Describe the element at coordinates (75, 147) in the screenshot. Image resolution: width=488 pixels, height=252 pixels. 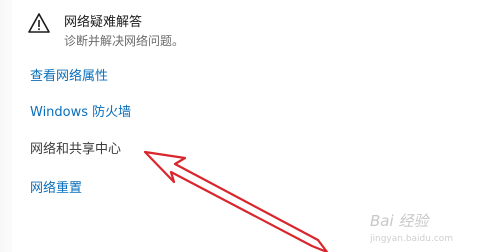
I see `network-sharing-center-link: 网络和共享中心` at that location.